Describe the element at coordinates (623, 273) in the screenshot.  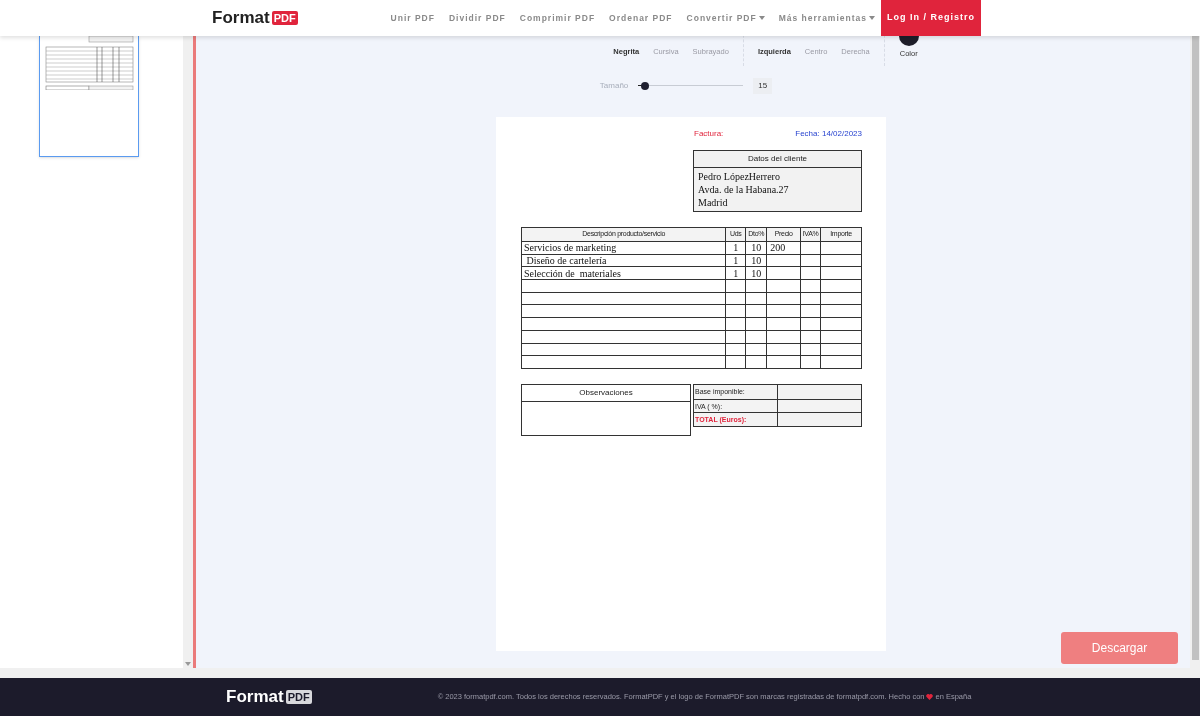
I see `table-cell: Selección de materiales` at that location.